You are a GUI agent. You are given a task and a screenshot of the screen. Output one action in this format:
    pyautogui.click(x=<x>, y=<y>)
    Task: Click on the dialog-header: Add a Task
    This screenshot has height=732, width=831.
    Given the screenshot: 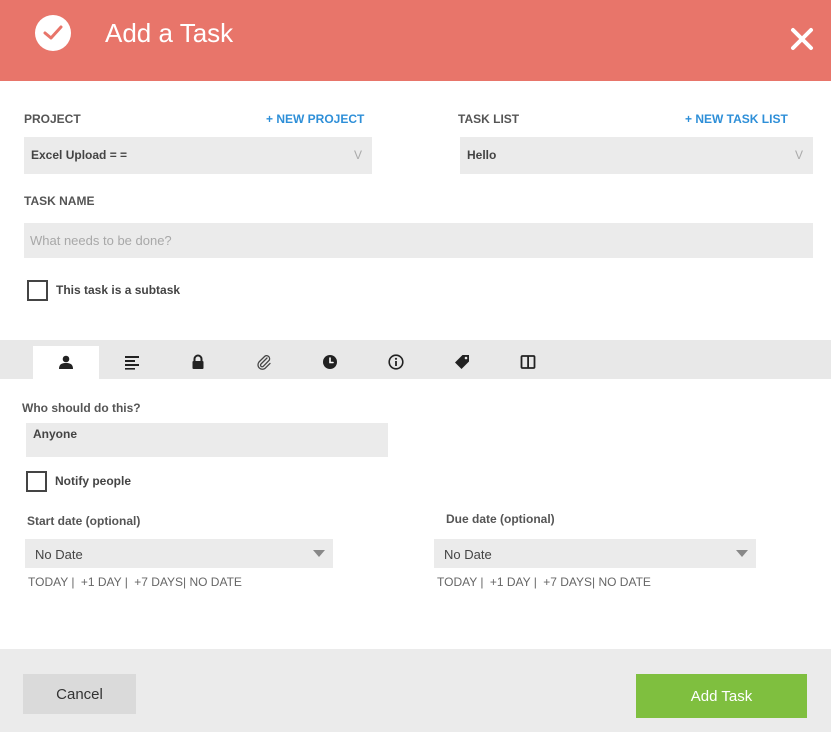 What is the action you would take?
    pyautogui.click(x=415, y=40)
    